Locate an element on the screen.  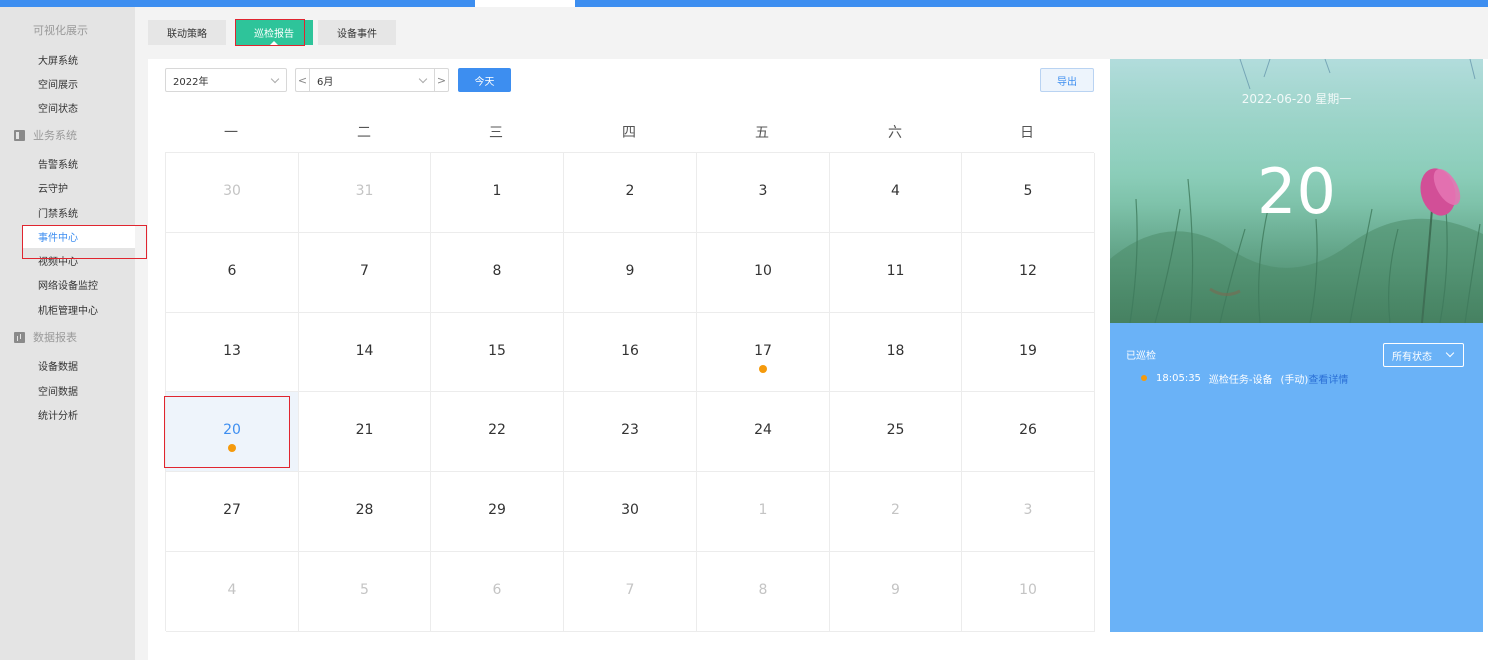
sidebar-group-business: 业务系统 is located at coordinates (45, 135).